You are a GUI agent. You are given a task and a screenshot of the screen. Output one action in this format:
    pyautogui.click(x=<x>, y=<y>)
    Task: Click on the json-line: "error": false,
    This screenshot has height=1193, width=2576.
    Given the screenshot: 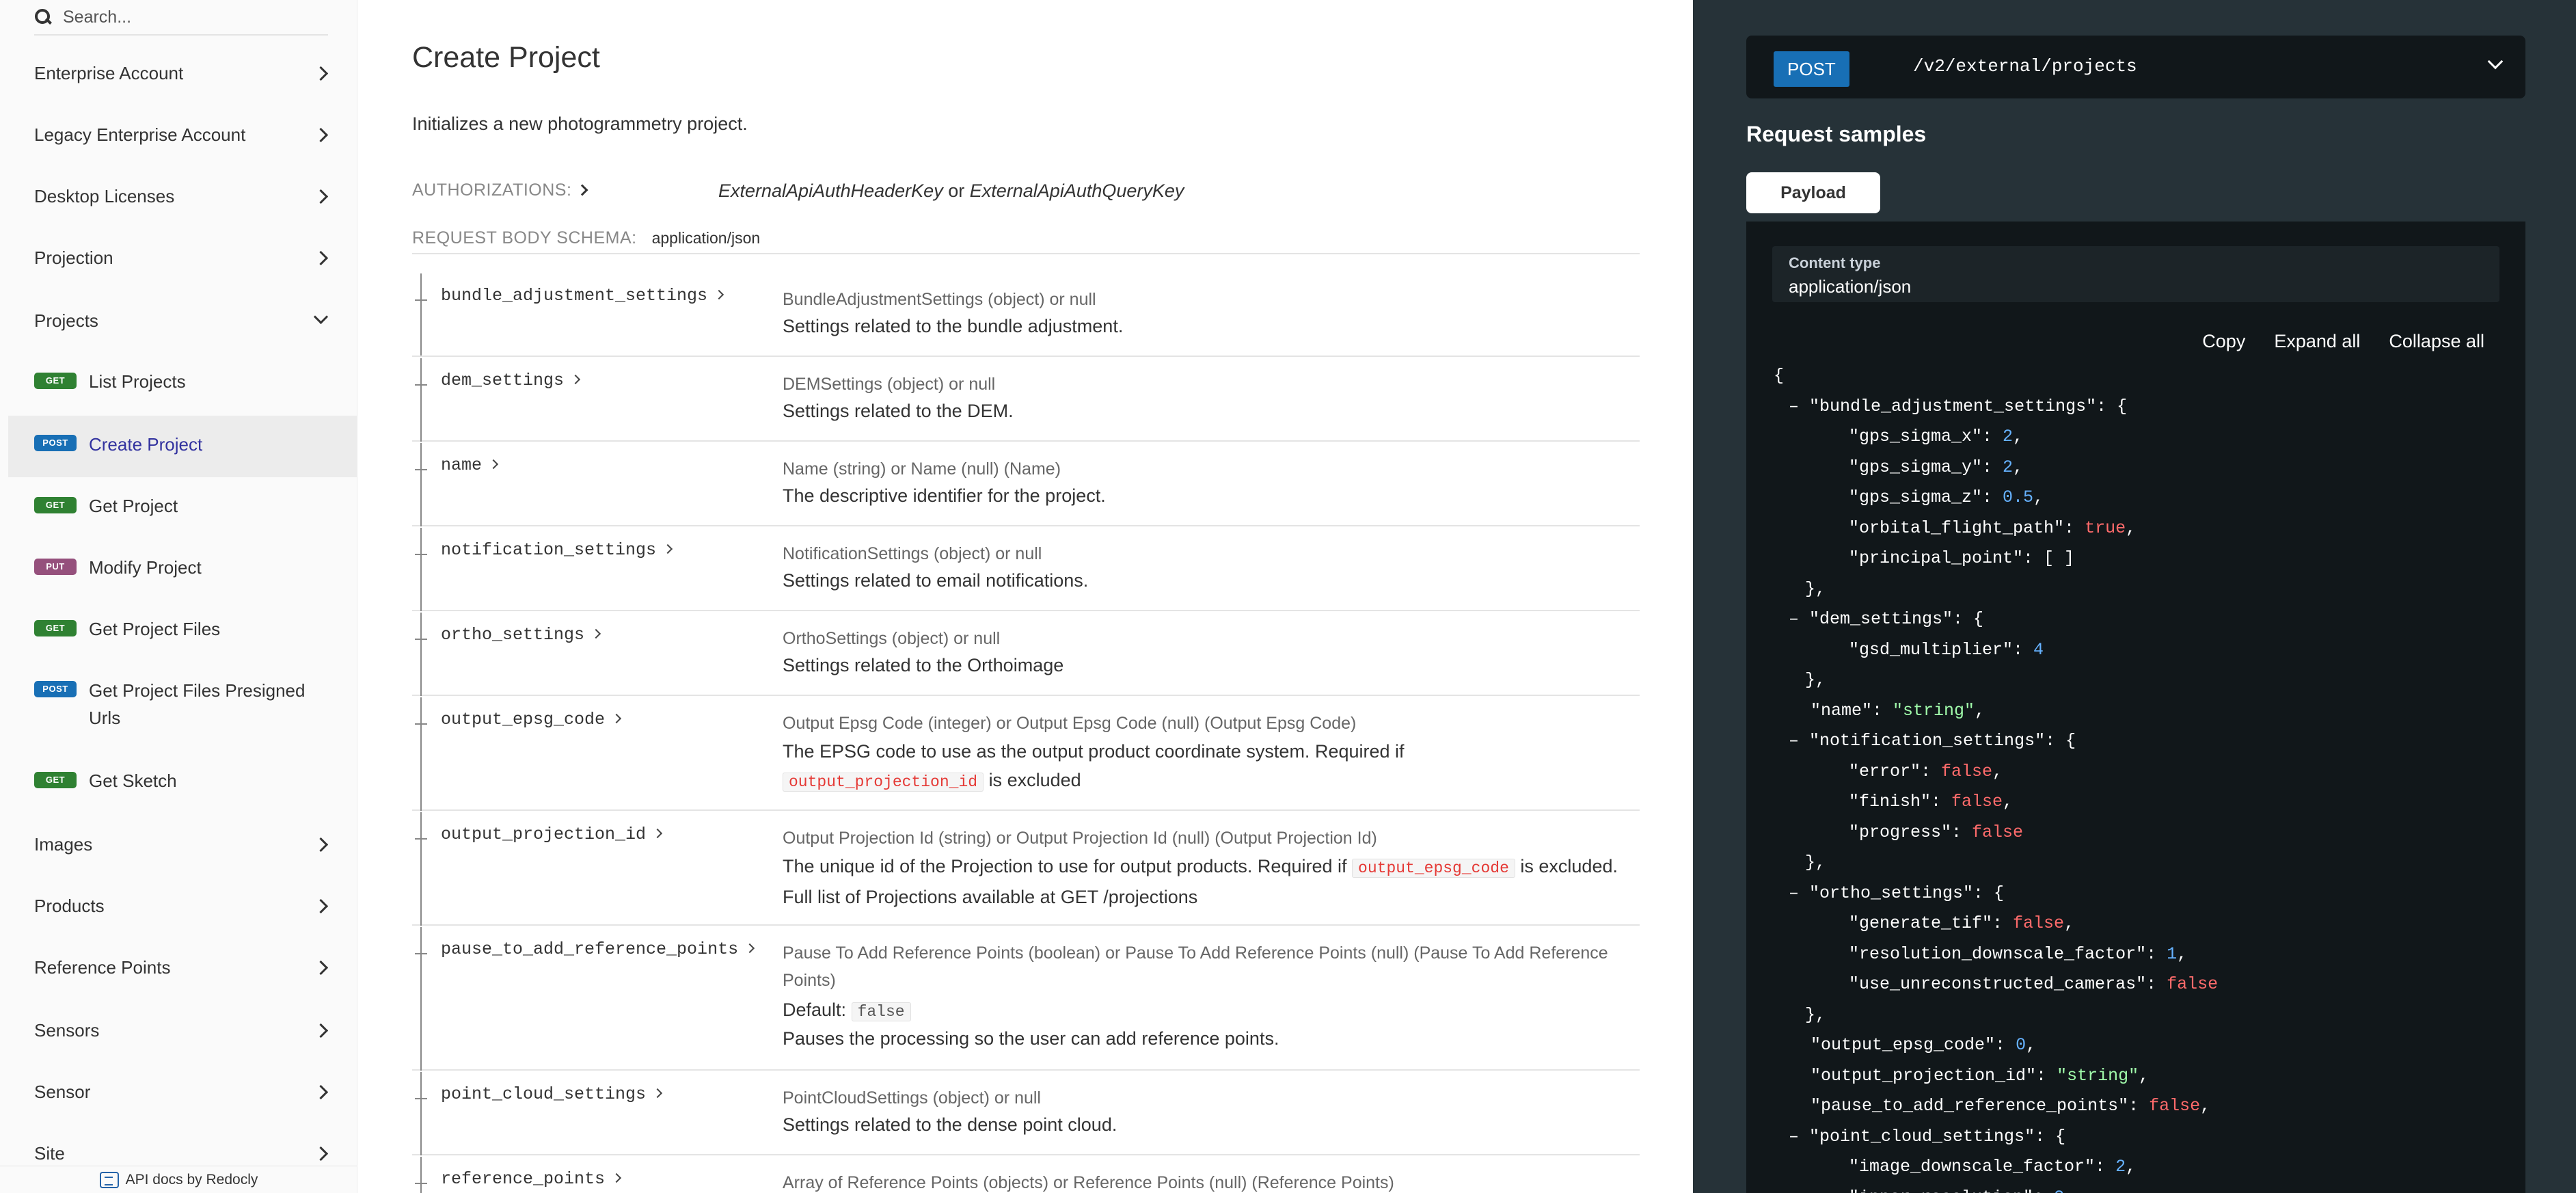 What is the action you would take?
    pyautogui.click(x=1926, y=772)
    